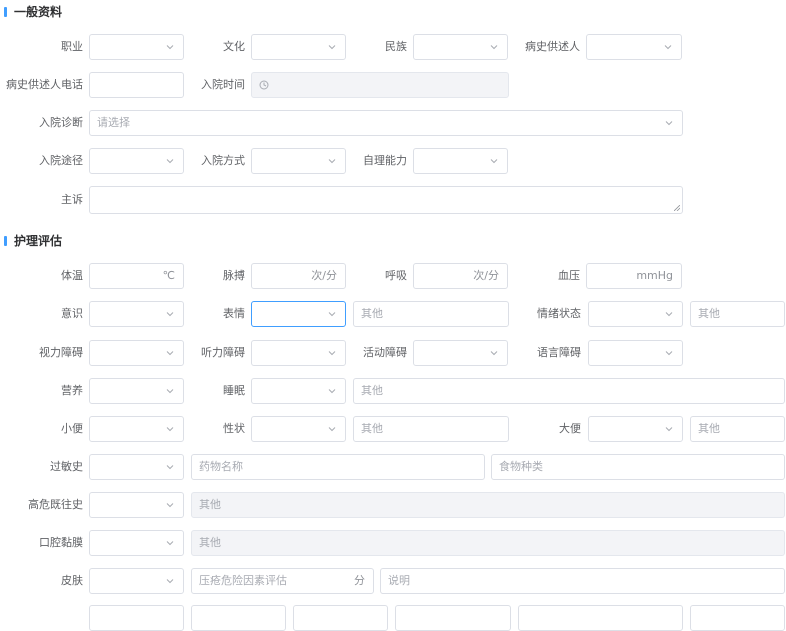  Describe the element at coordinates (570, 428) in the screenshot. I see `stool-label: 大便` at that location.